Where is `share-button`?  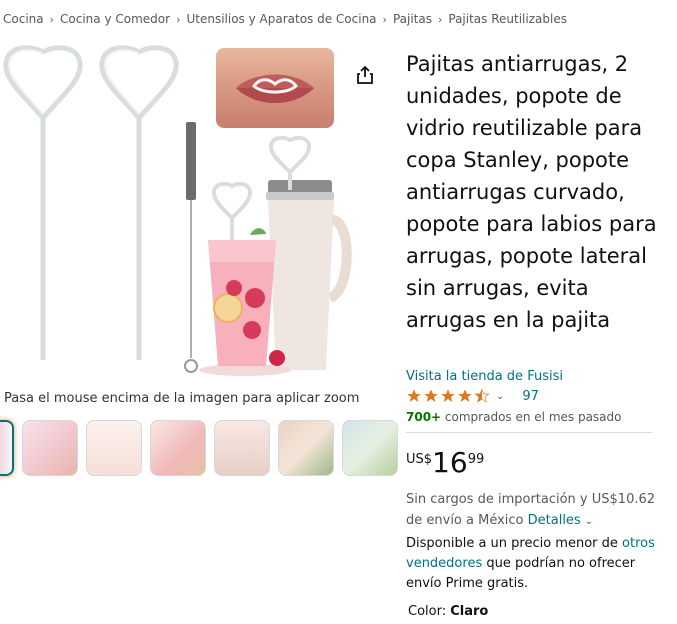 share-button is located at coordinates (365, 75).